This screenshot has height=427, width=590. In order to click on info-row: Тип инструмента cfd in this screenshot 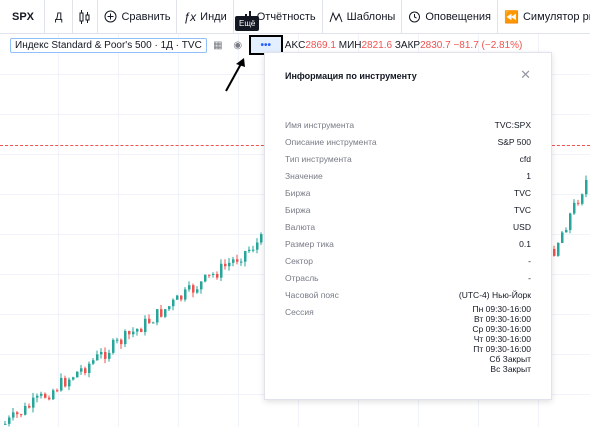, I will do `click(408, 159)`.